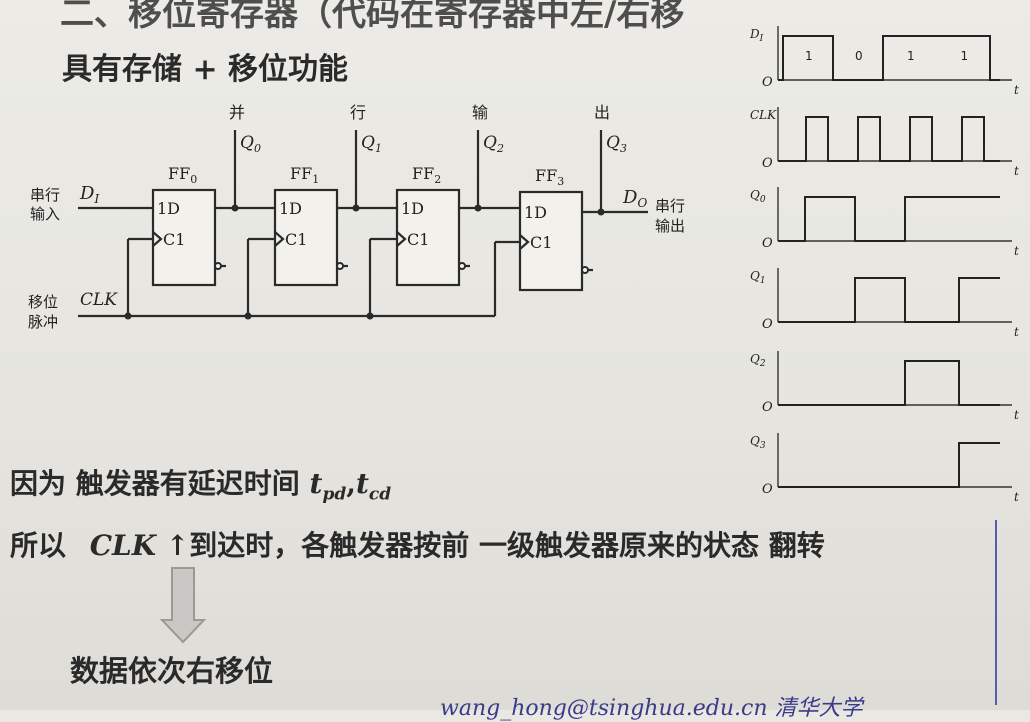  I want to click on footer-text: wang_hong@tsinghua.edu.cn 清华大学, so click(651, 708).